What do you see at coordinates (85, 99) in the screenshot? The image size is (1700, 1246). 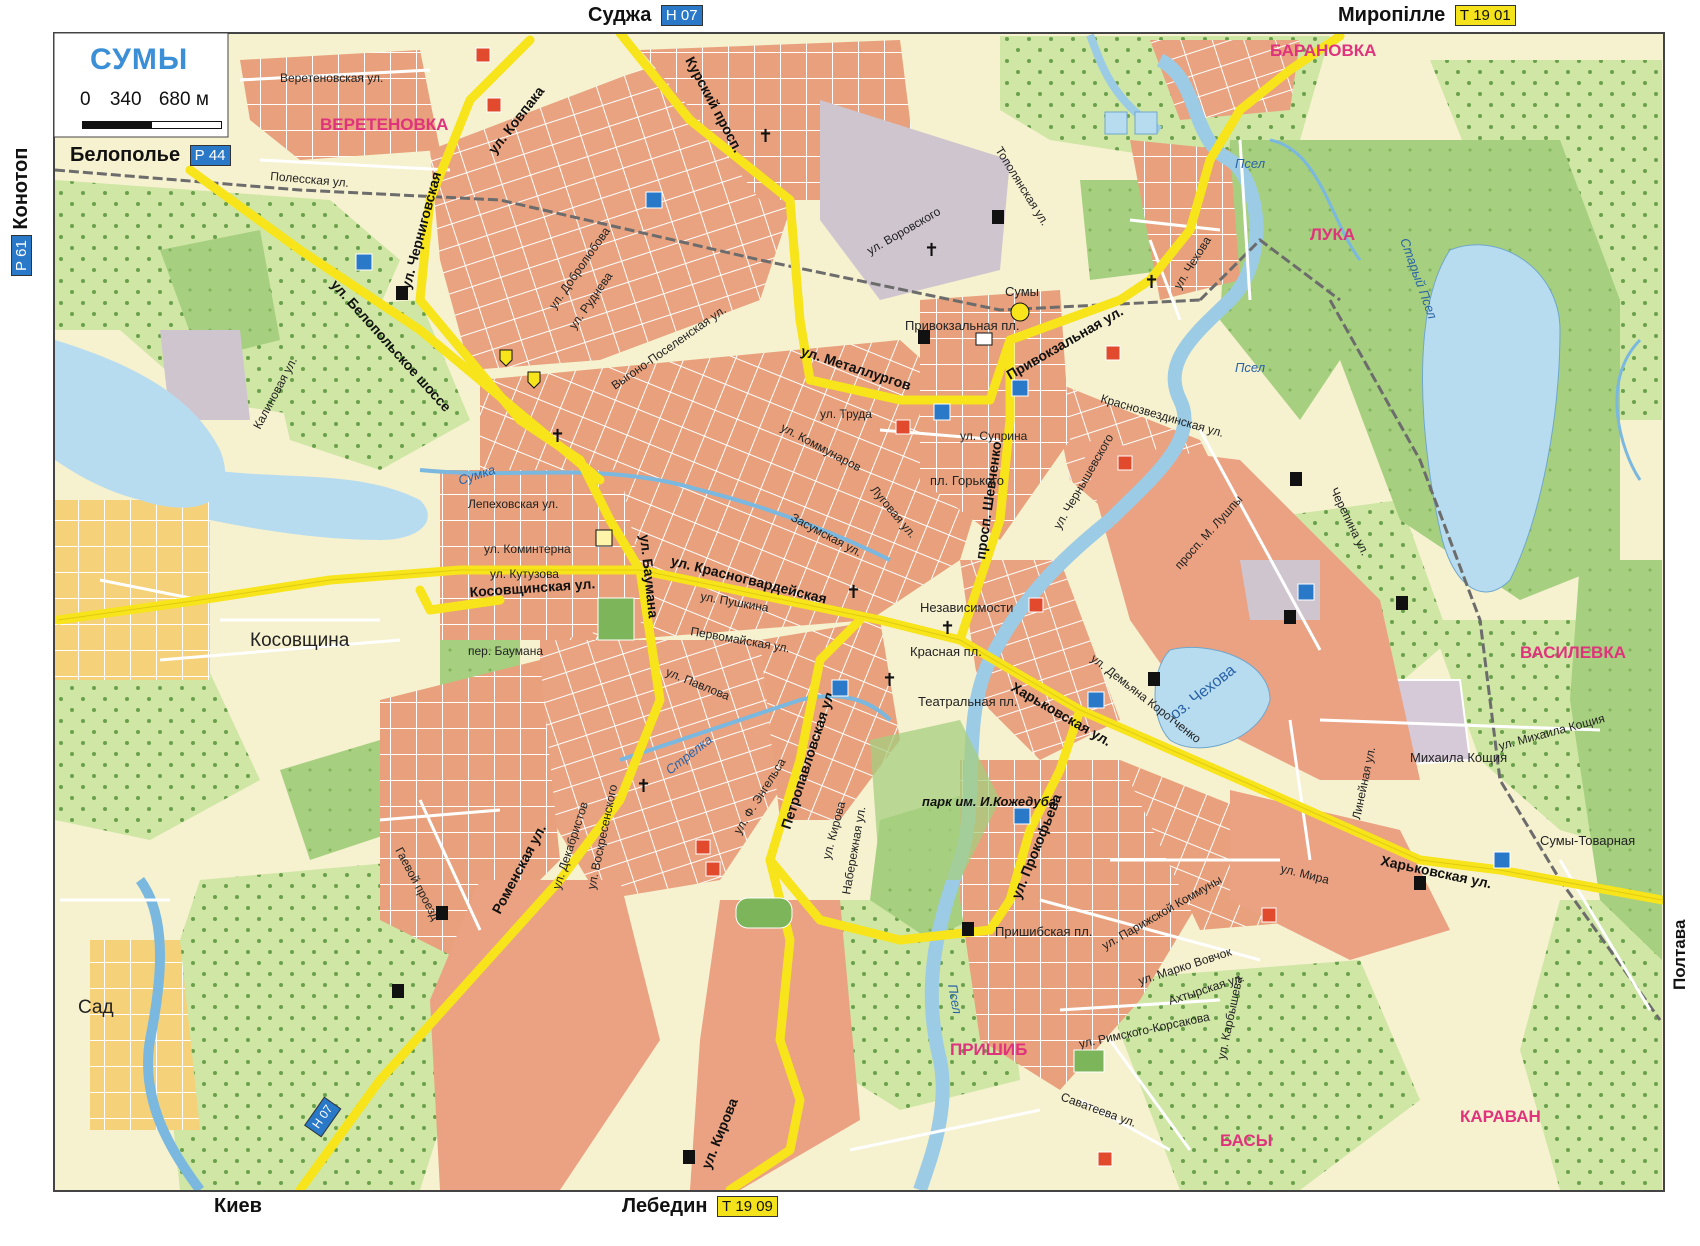 I see `scale-zero: 0` at bounding box center [85, 99].